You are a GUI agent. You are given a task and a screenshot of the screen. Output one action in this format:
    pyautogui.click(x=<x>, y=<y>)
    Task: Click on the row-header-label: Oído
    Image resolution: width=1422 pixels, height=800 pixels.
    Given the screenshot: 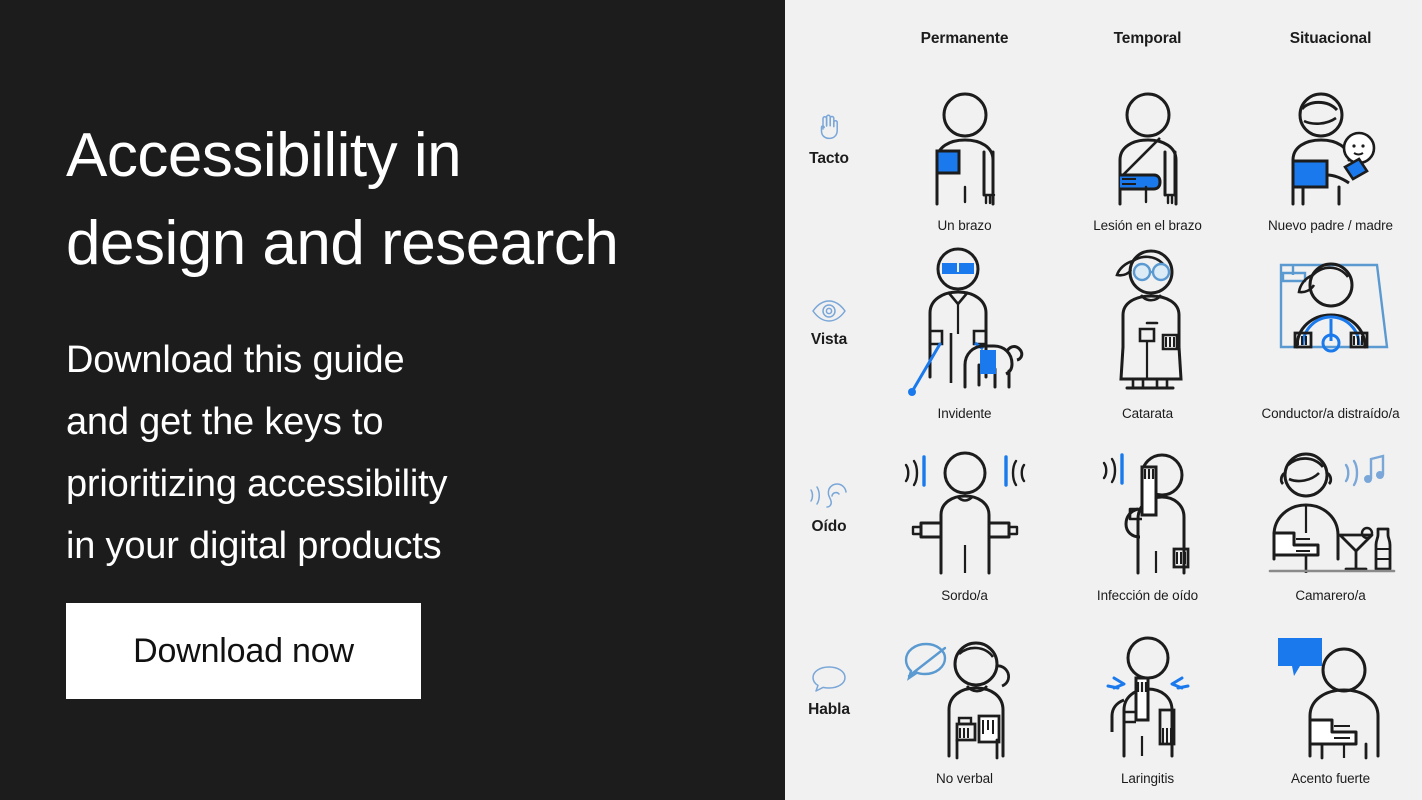 What is the action you would take?
    pyautogui.click(x=829, y=527)
    